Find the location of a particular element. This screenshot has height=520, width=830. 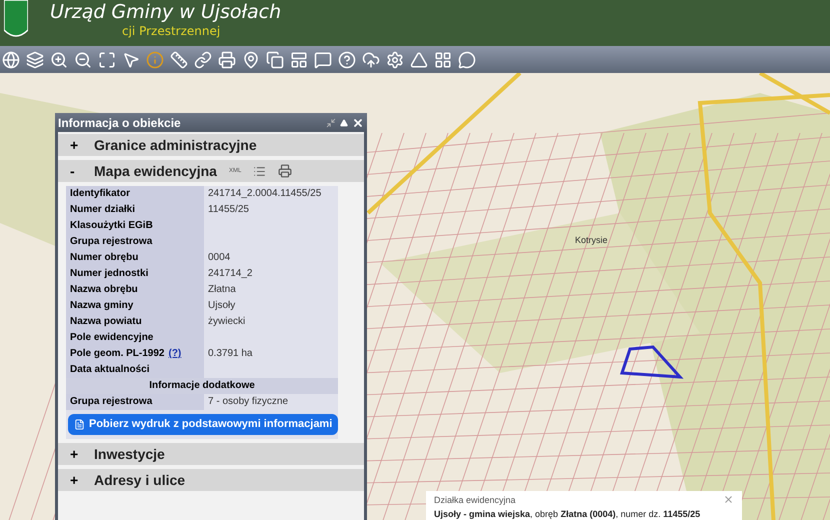

speech-bubble-icon is located at coordinates (323, 59).